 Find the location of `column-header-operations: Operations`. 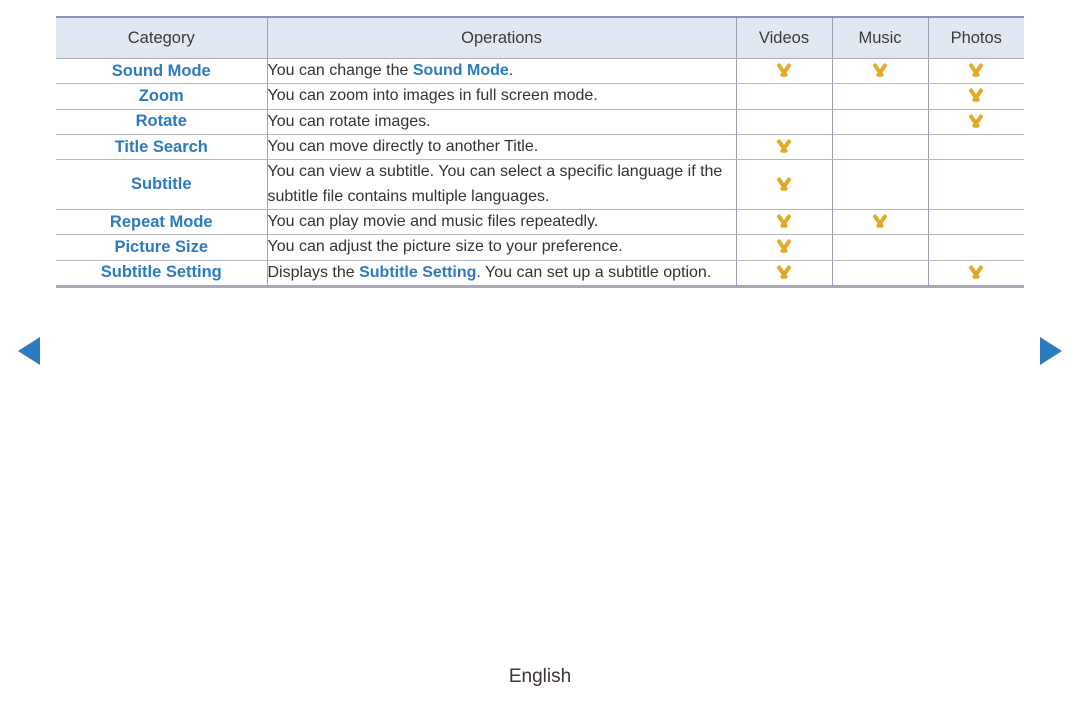

column-header-operations: Operations is located at coordinates (501, 38).